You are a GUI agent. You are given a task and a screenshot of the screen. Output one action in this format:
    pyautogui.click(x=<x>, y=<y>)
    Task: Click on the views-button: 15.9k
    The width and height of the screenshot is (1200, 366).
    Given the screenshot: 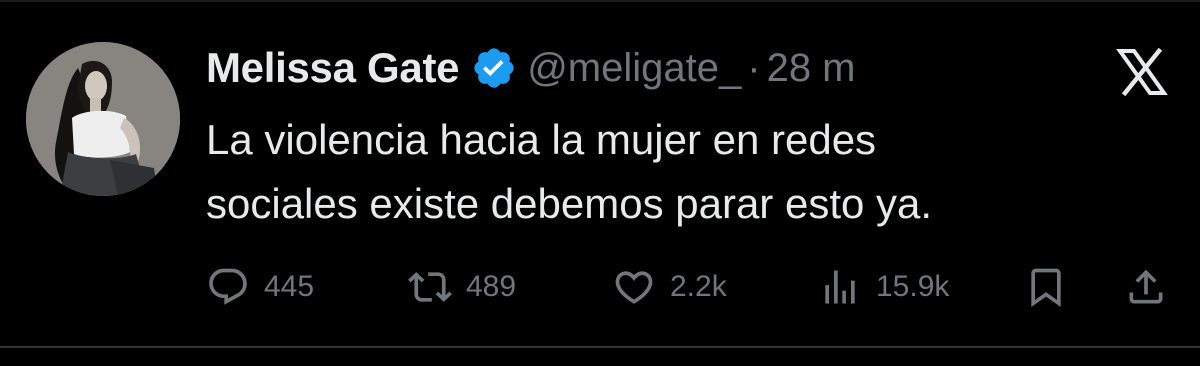 What is the action you would take?
    pyautogui.click(x=883, y=287)
    